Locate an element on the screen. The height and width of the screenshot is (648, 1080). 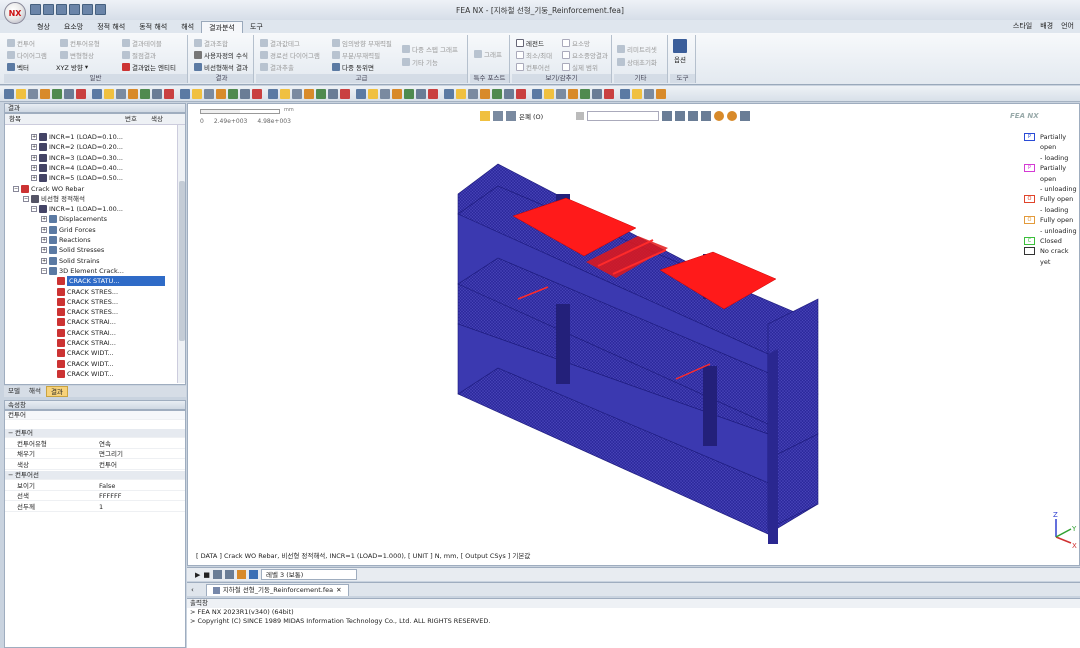
min-max-checkbox: 최소/최대 is located at coordinates (534, 55).